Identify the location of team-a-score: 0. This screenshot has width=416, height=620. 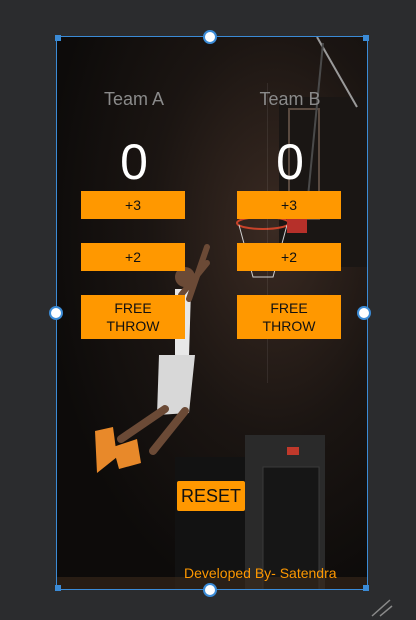
(134, 162).